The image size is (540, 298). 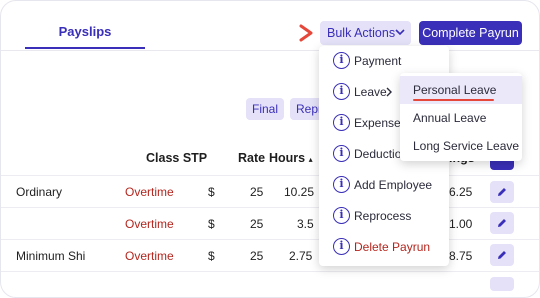 I want to click on annotation-underline, so click(x=453, y=100).